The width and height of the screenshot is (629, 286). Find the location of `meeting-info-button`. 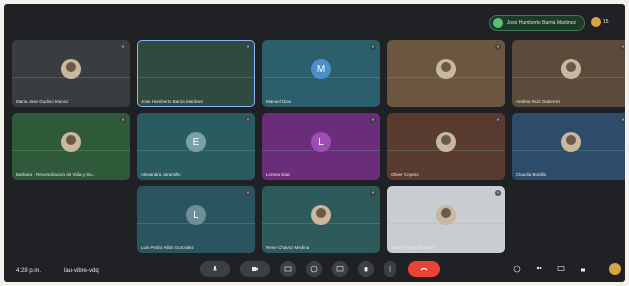

meeting-info-button is located at coordinates (517, 269).